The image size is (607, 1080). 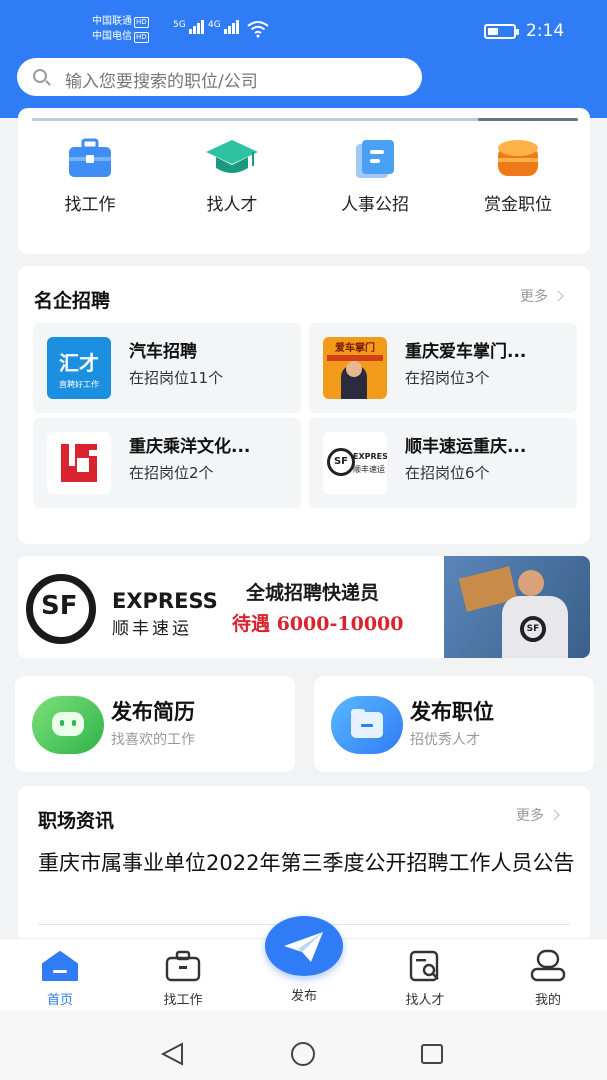 I want to click on battery-icon, so click(x=501, y=31).